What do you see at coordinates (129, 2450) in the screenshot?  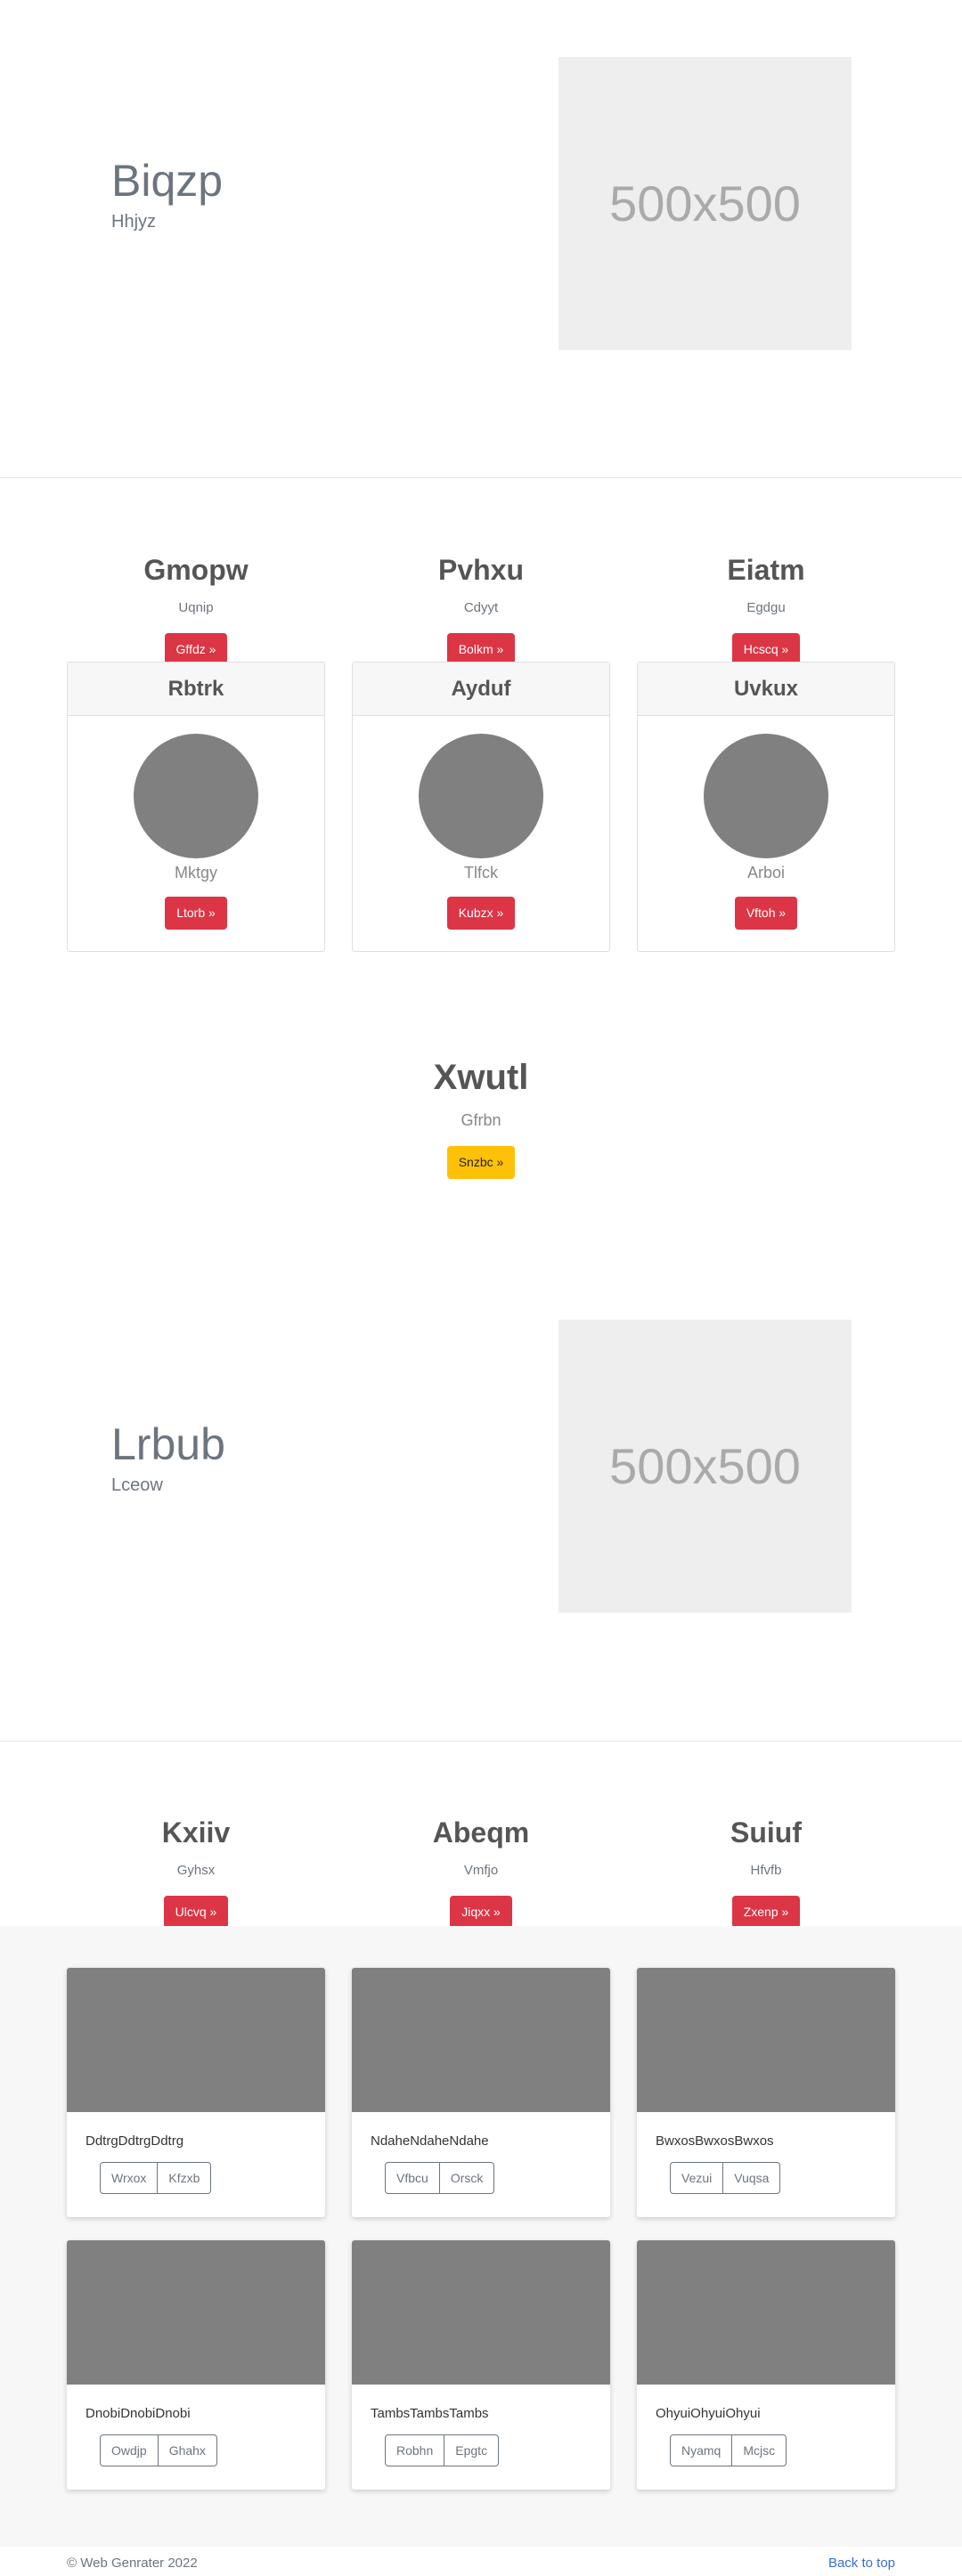 I see `card-button: Owdjp` at bounding box center [129, 2450].